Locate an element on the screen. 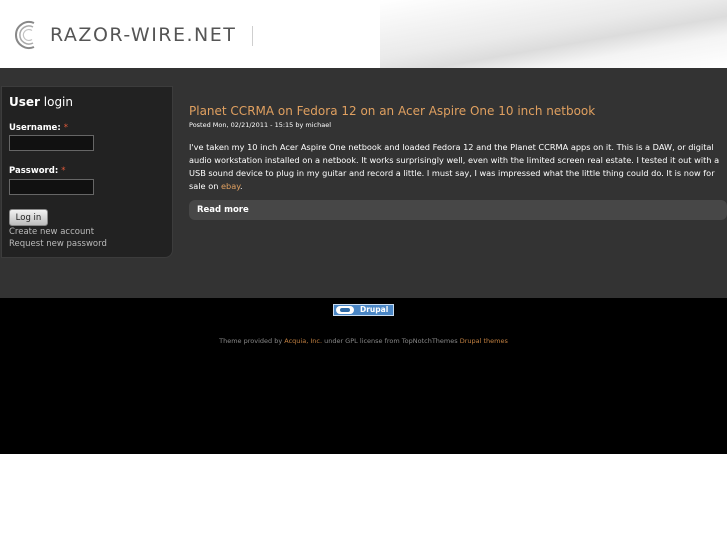 The image size is (727, 545). drupal-drop-icon is located at coordinates (345, 310).